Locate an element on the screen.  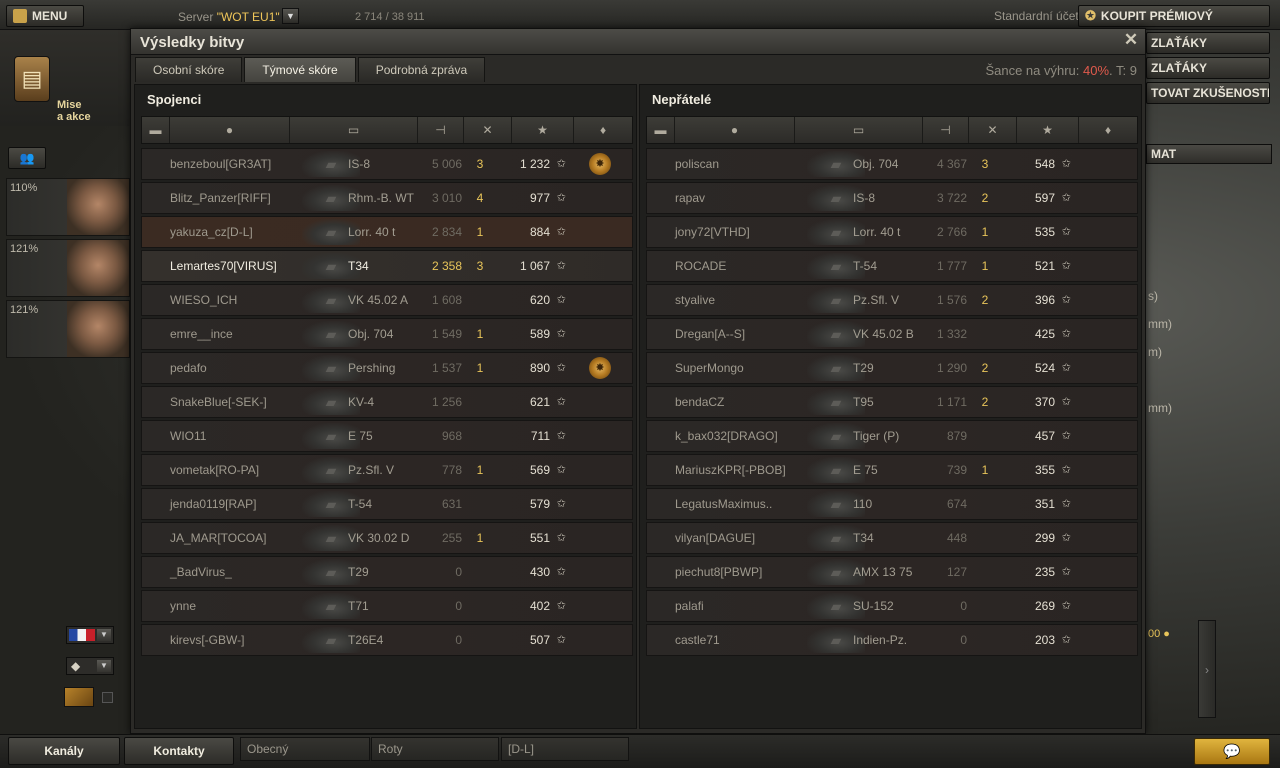
player-name: pedafo is located at coordinates (188, 368).